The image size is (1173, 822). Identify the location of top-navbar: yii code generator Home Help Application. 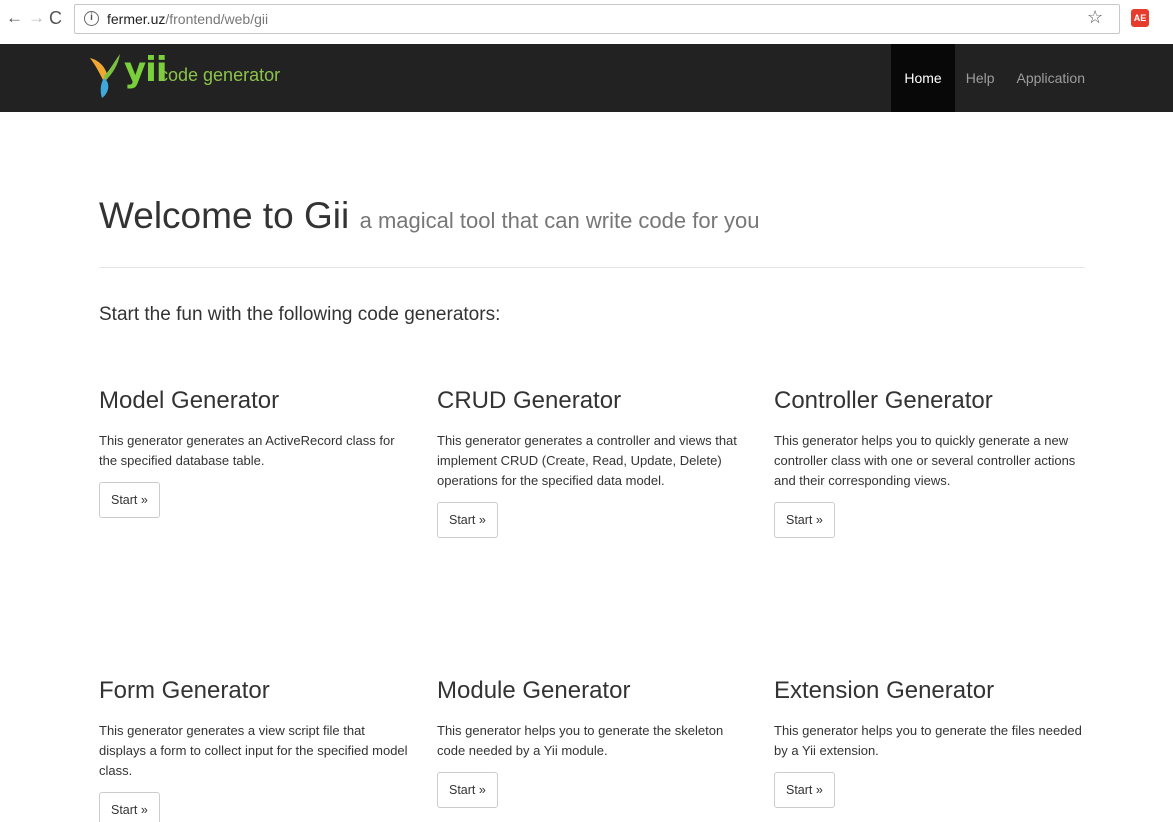
(586, 78).